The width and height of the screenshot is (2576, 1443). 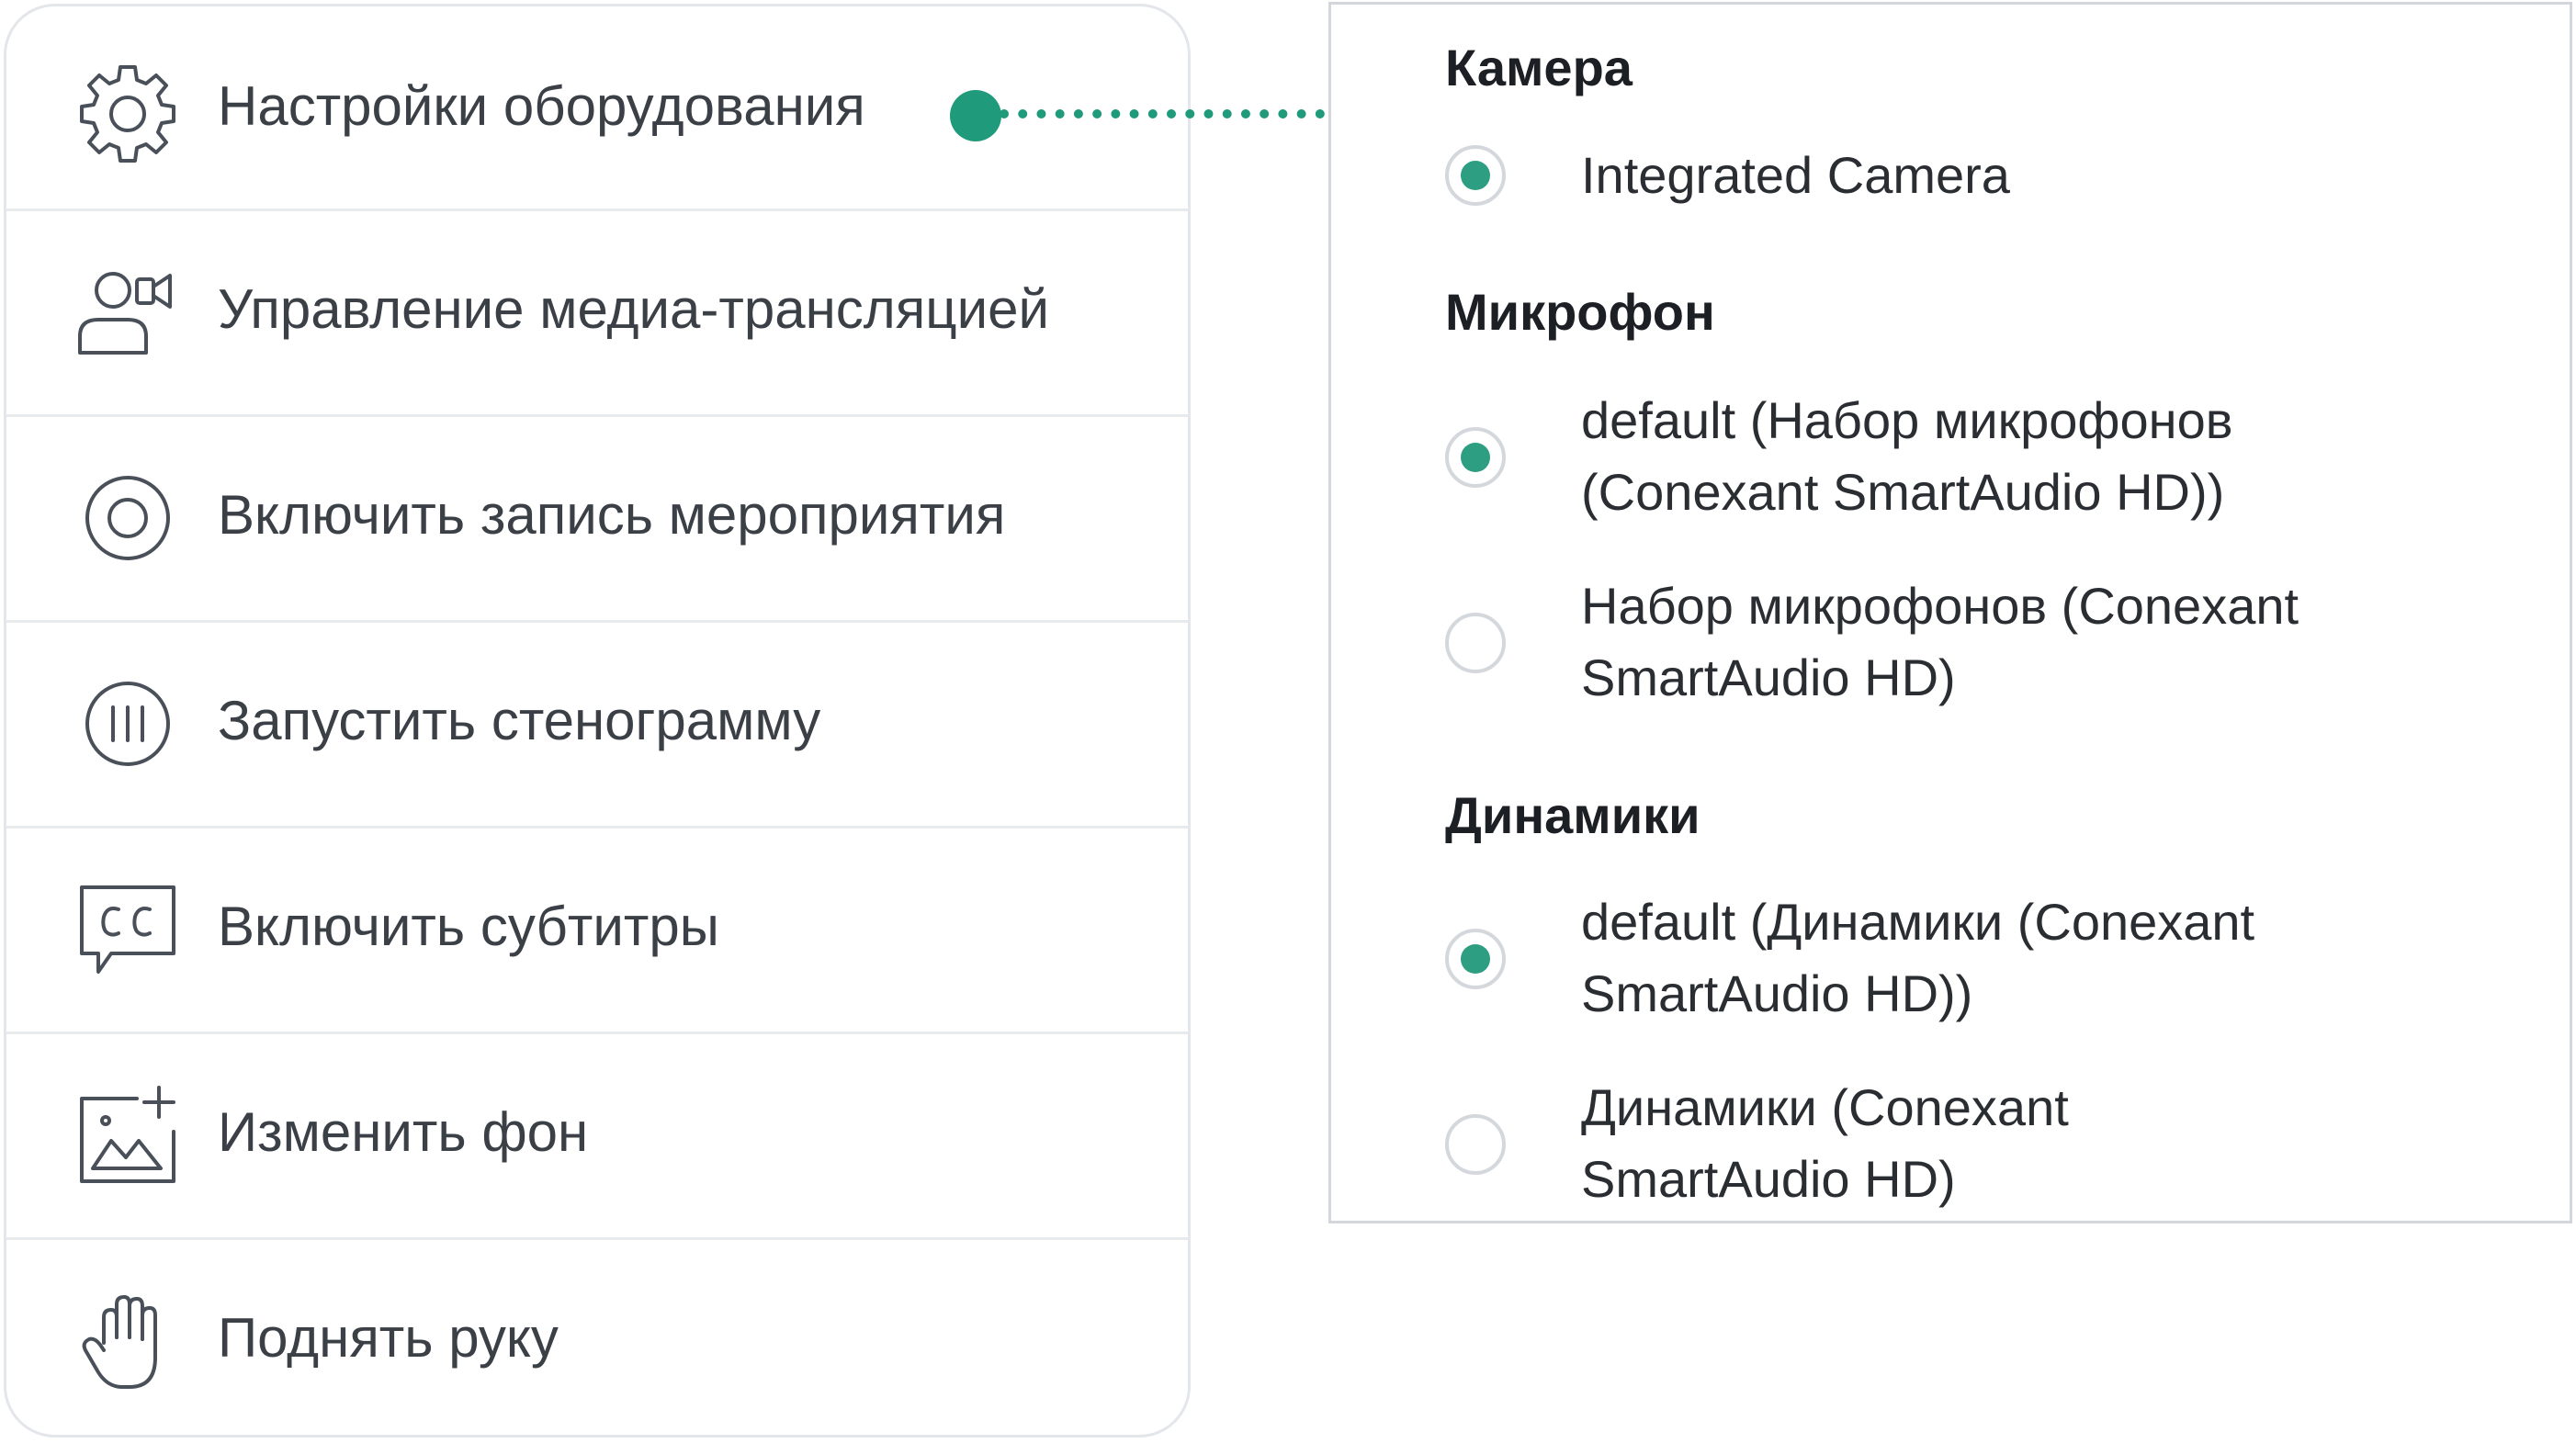 What do you see at coordinates (541, 106) in the screenshot?
I see `menu-item-label: Настройки оборудования` at bounding box center [541, 106].